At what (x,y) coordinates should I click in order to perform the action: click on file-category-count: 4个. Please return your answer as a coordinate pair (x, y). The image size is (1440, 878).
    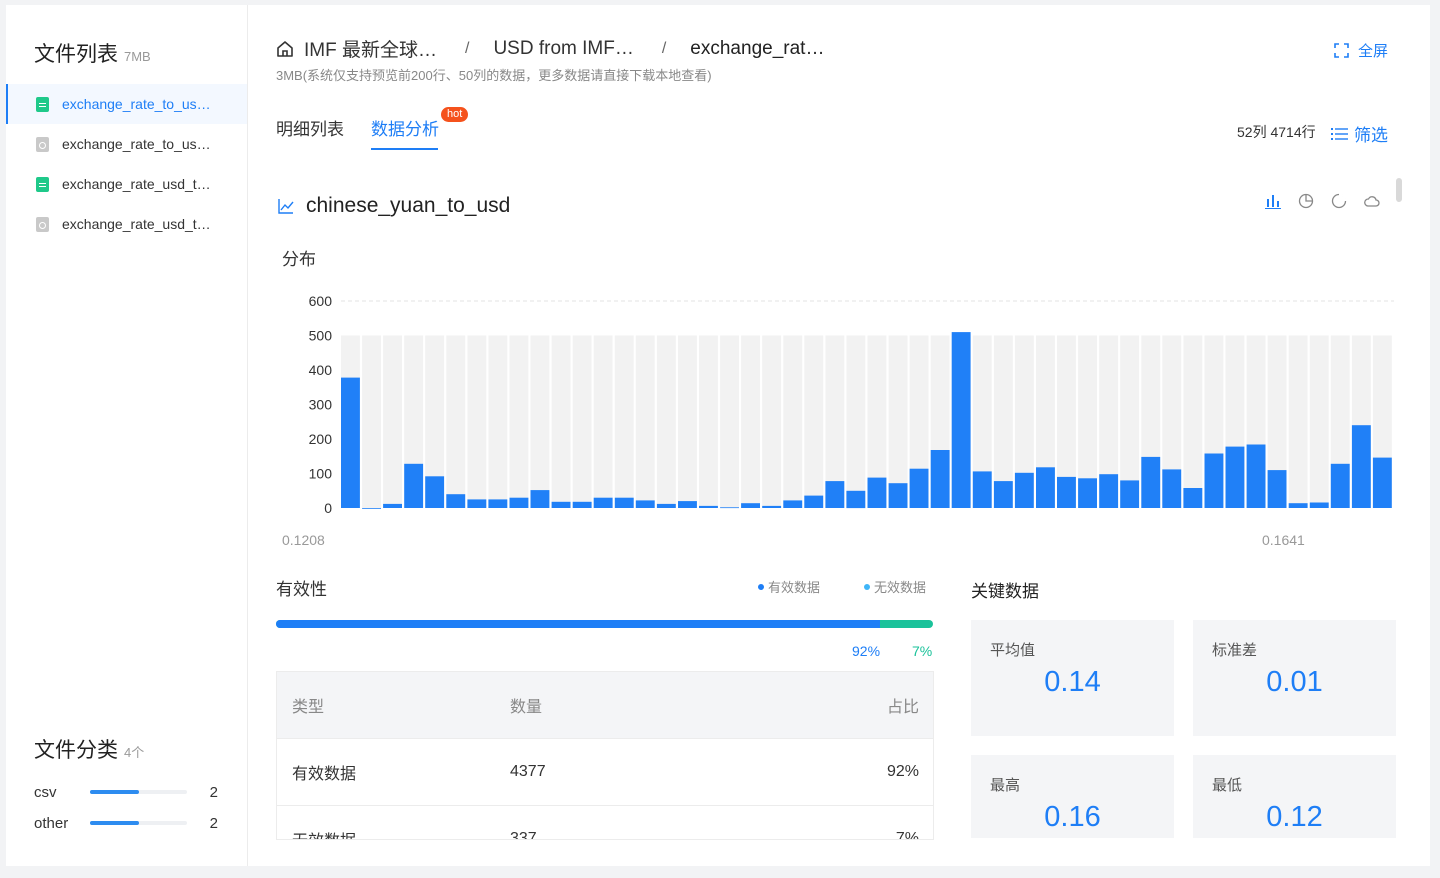
    Looking at the image, I should click on (134, 752).